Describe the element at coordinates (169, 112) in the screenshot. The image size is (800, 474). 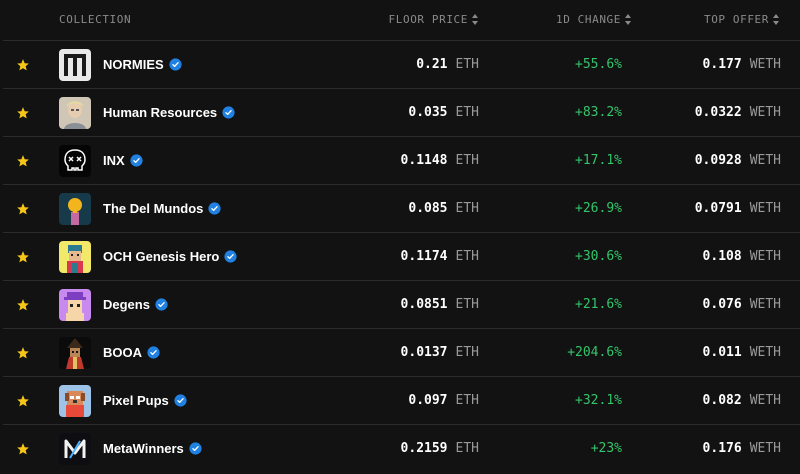
I see `collection-name: Human Resources` at that location.